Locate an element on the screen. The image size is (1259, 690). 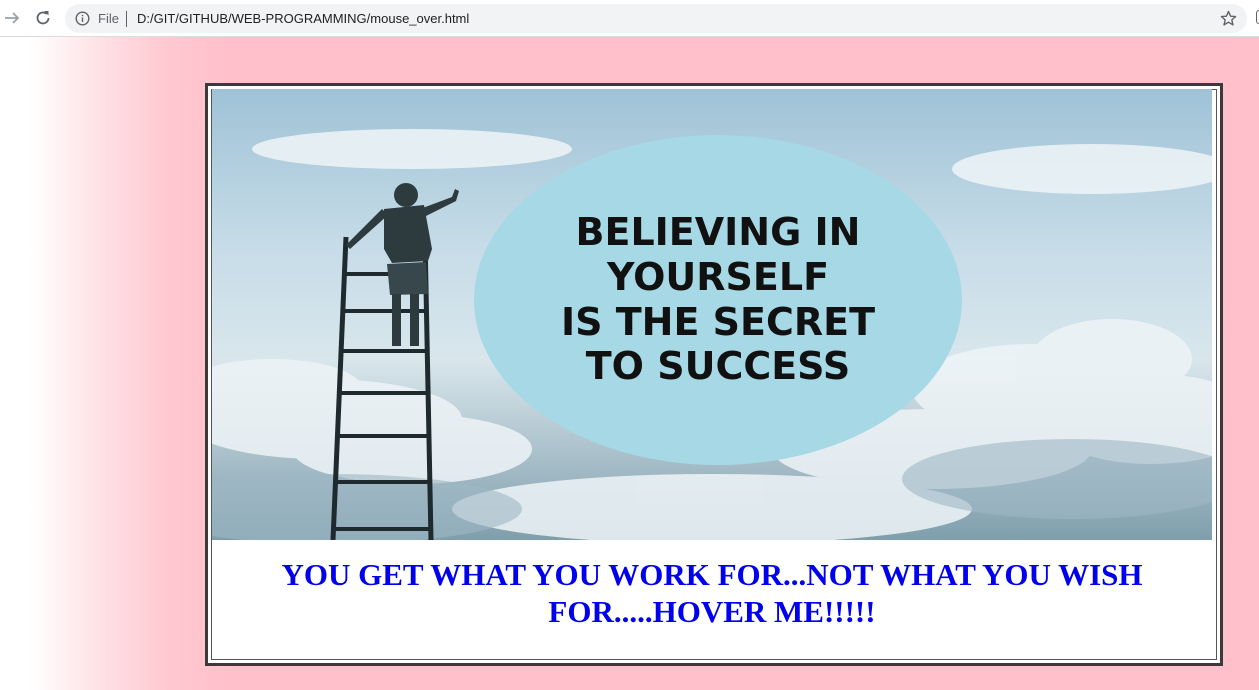
info-icon is located at coordinates (82, 18).